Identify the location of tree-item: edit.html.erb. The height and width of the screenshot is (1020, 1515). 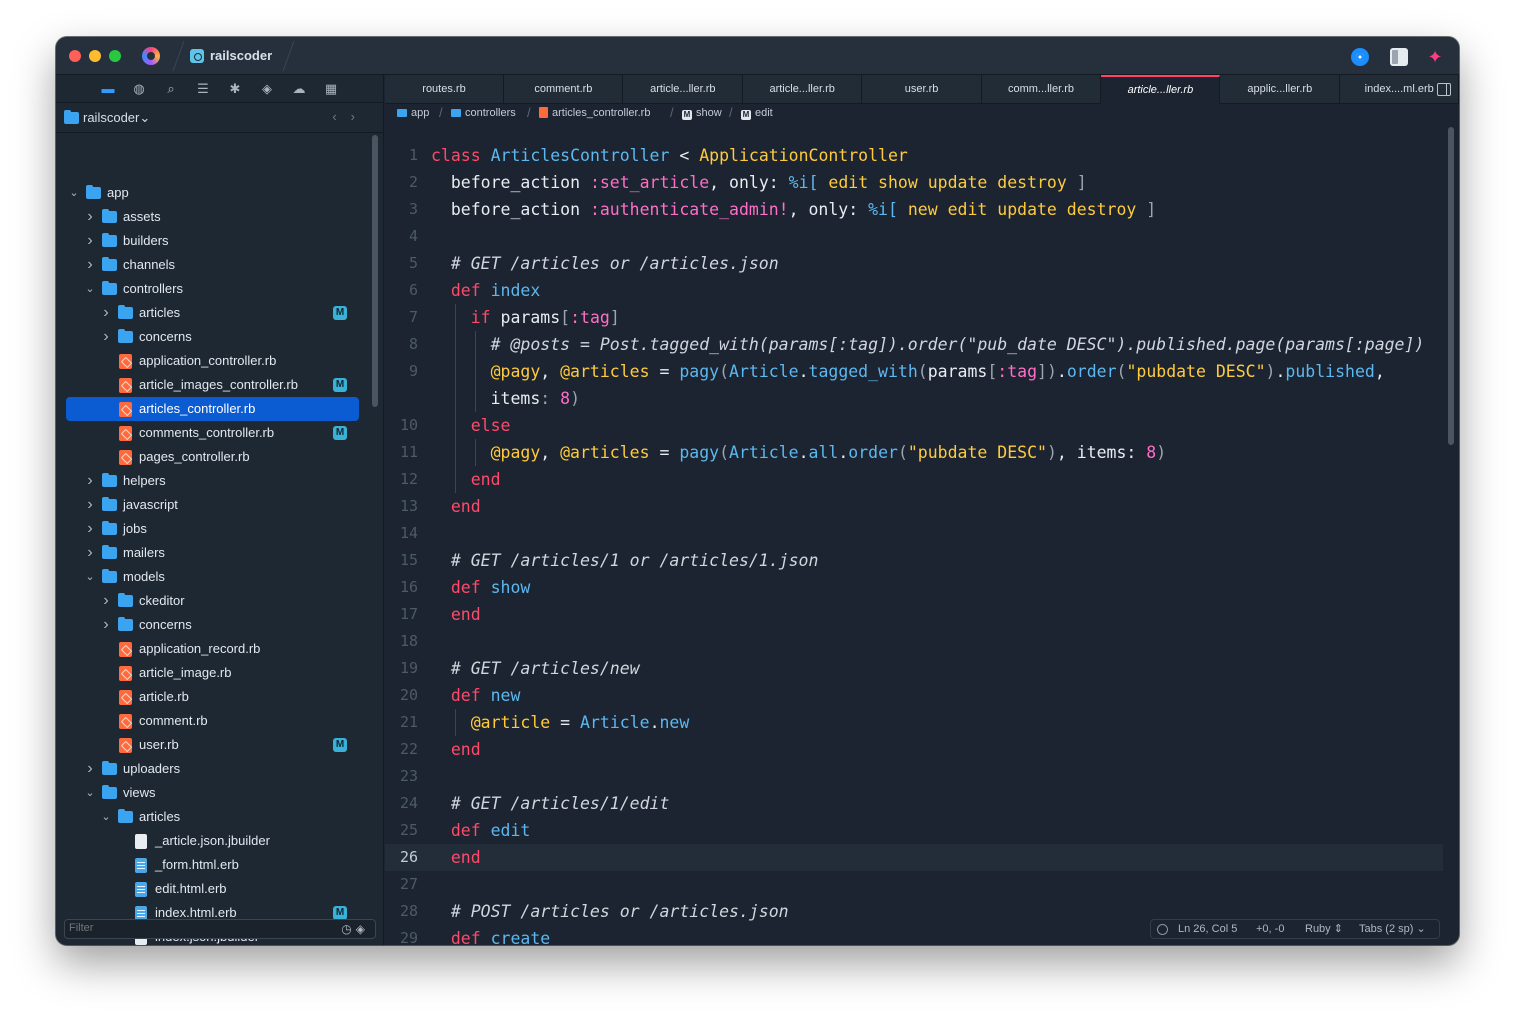
(212, 889).